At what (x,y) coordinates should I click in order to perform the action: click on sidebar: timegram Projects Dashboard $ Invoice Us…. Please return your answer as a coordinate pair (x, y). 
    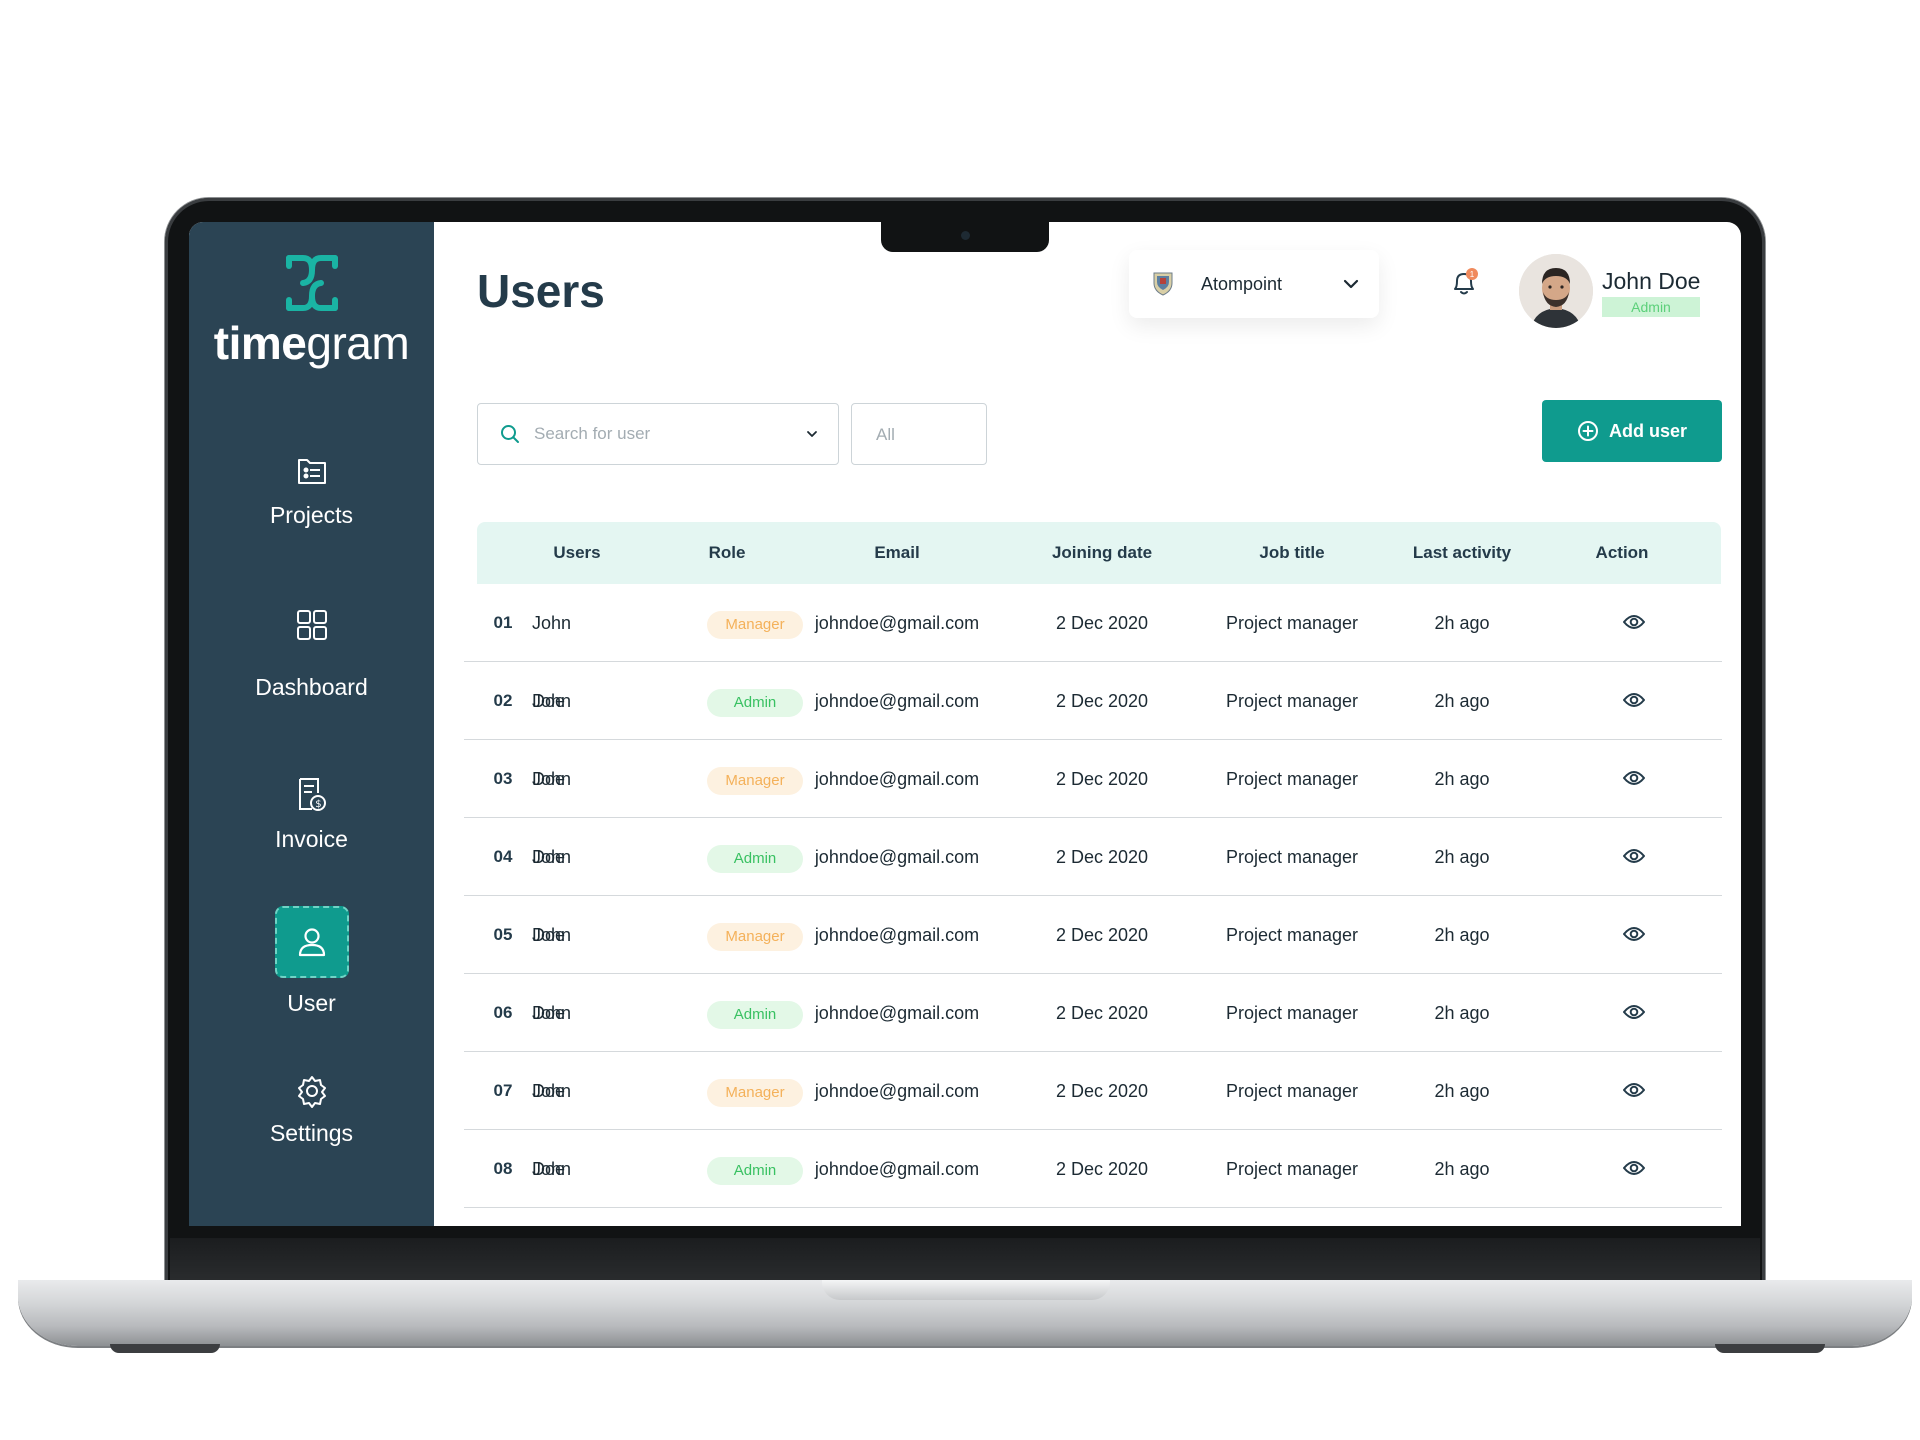
    Looking at the image, I should click on (311, 724).